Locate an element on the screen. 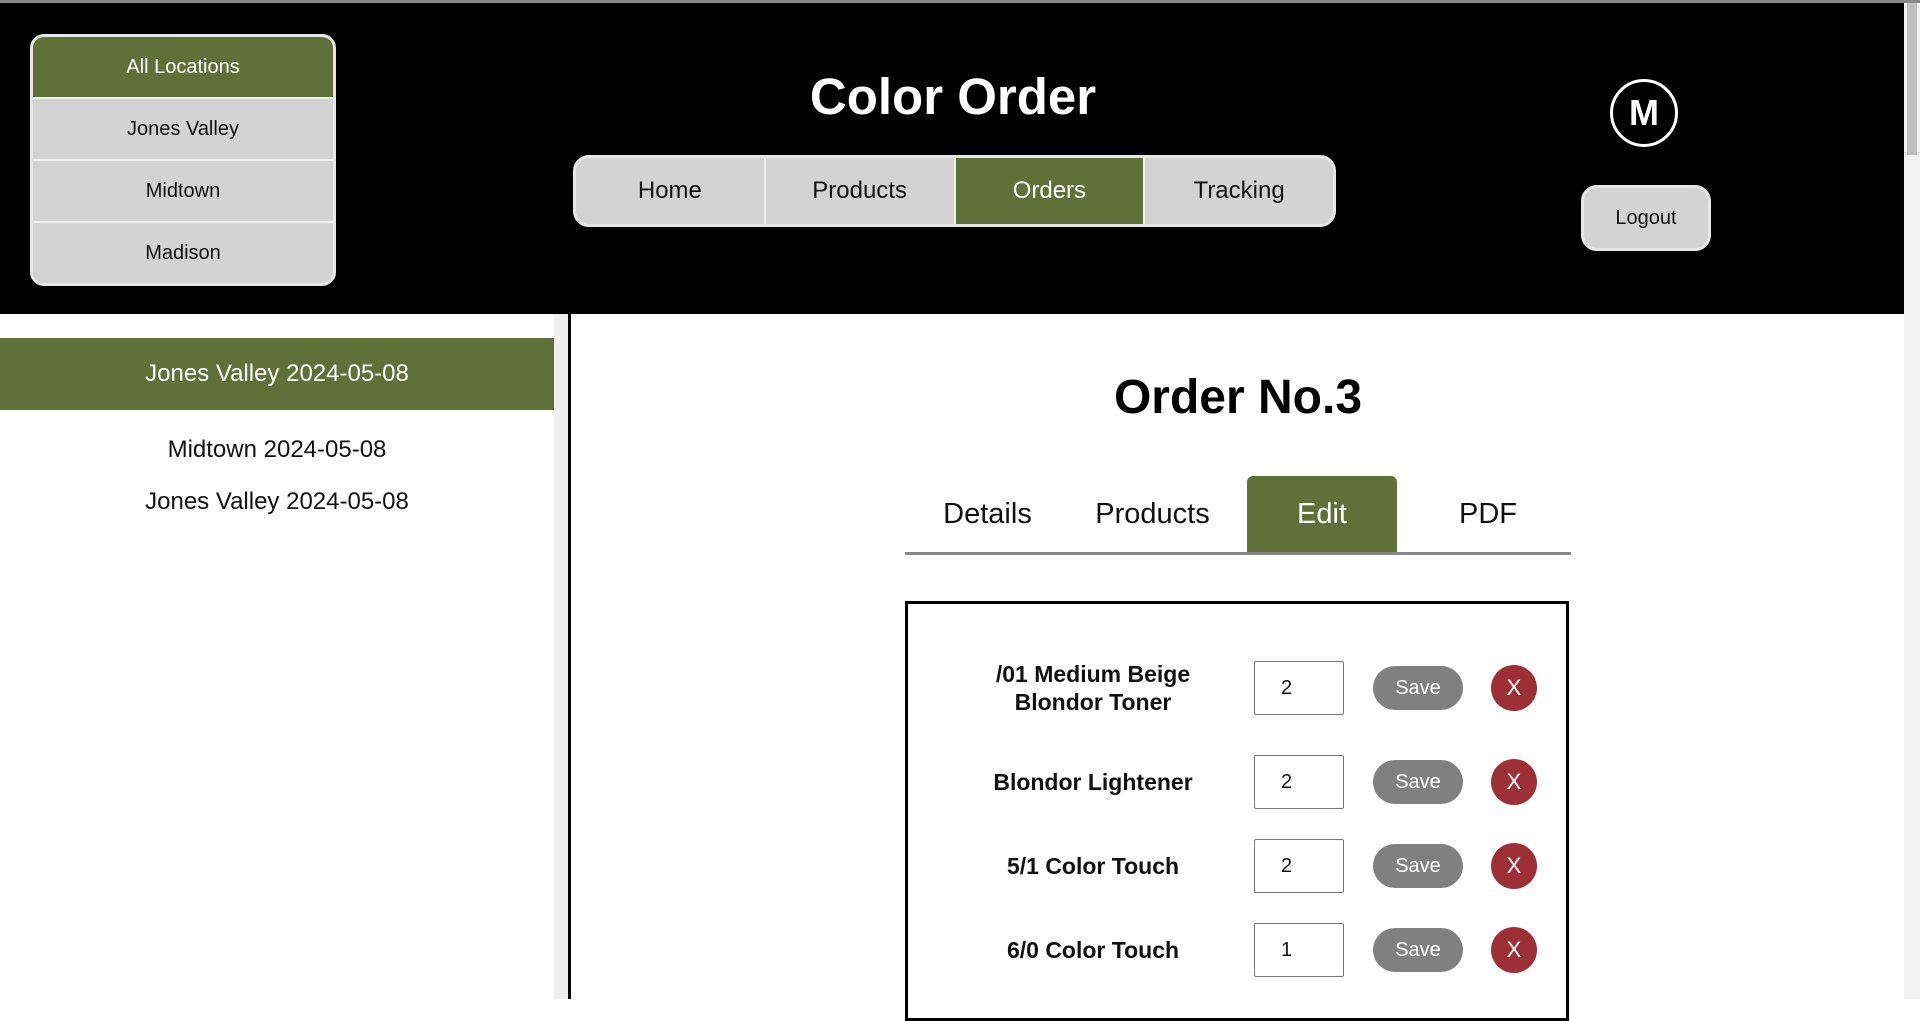 The image size is (1920, 1021). logout-button: Logout is located at coordinates (1646, 218).